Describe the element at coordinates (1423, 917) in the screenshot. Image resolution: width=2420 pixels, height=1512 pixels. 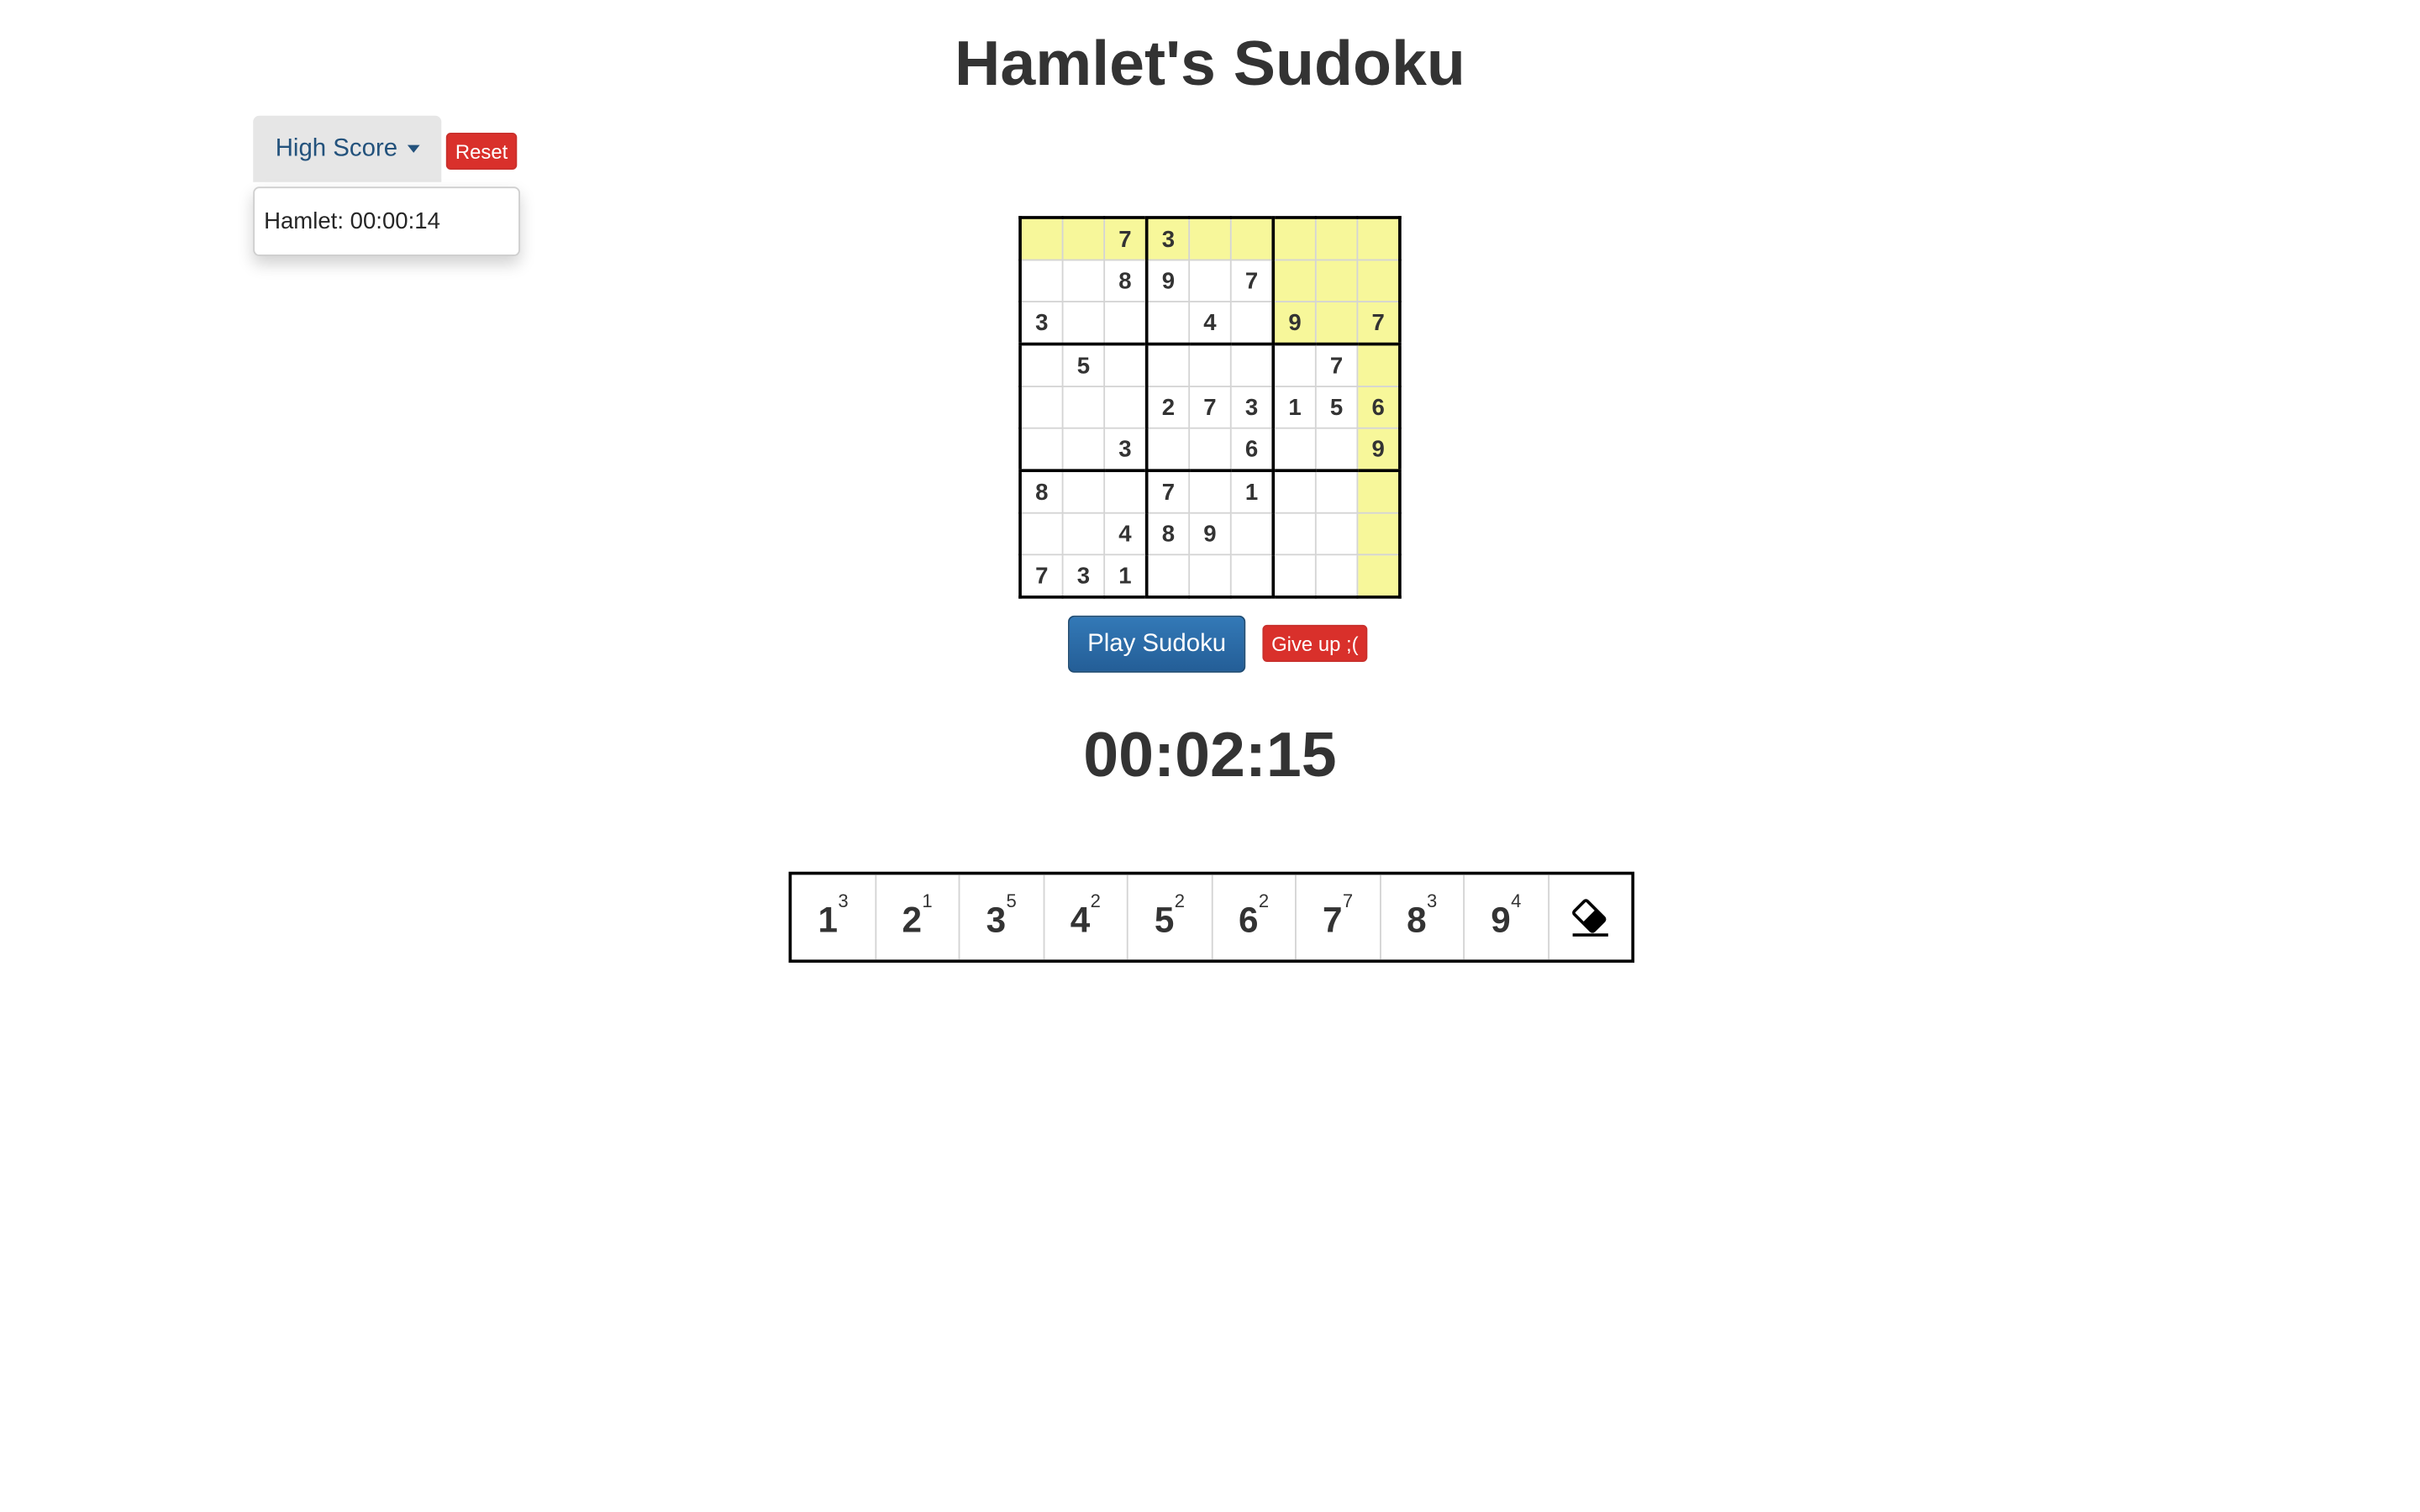
I see `number-key-8: 83` at that location.